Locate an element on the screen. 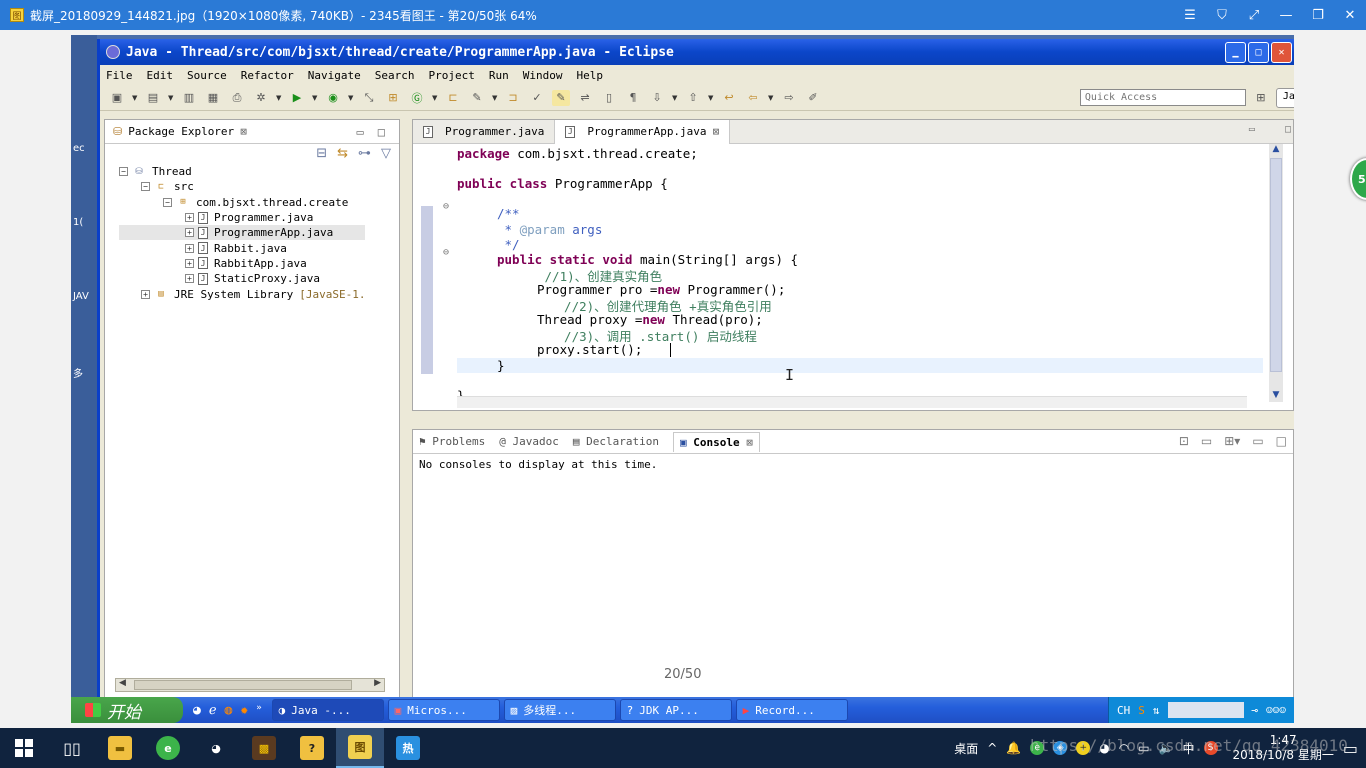  desktop-toolbar: 桌面 is located at coordinates (966, 748).